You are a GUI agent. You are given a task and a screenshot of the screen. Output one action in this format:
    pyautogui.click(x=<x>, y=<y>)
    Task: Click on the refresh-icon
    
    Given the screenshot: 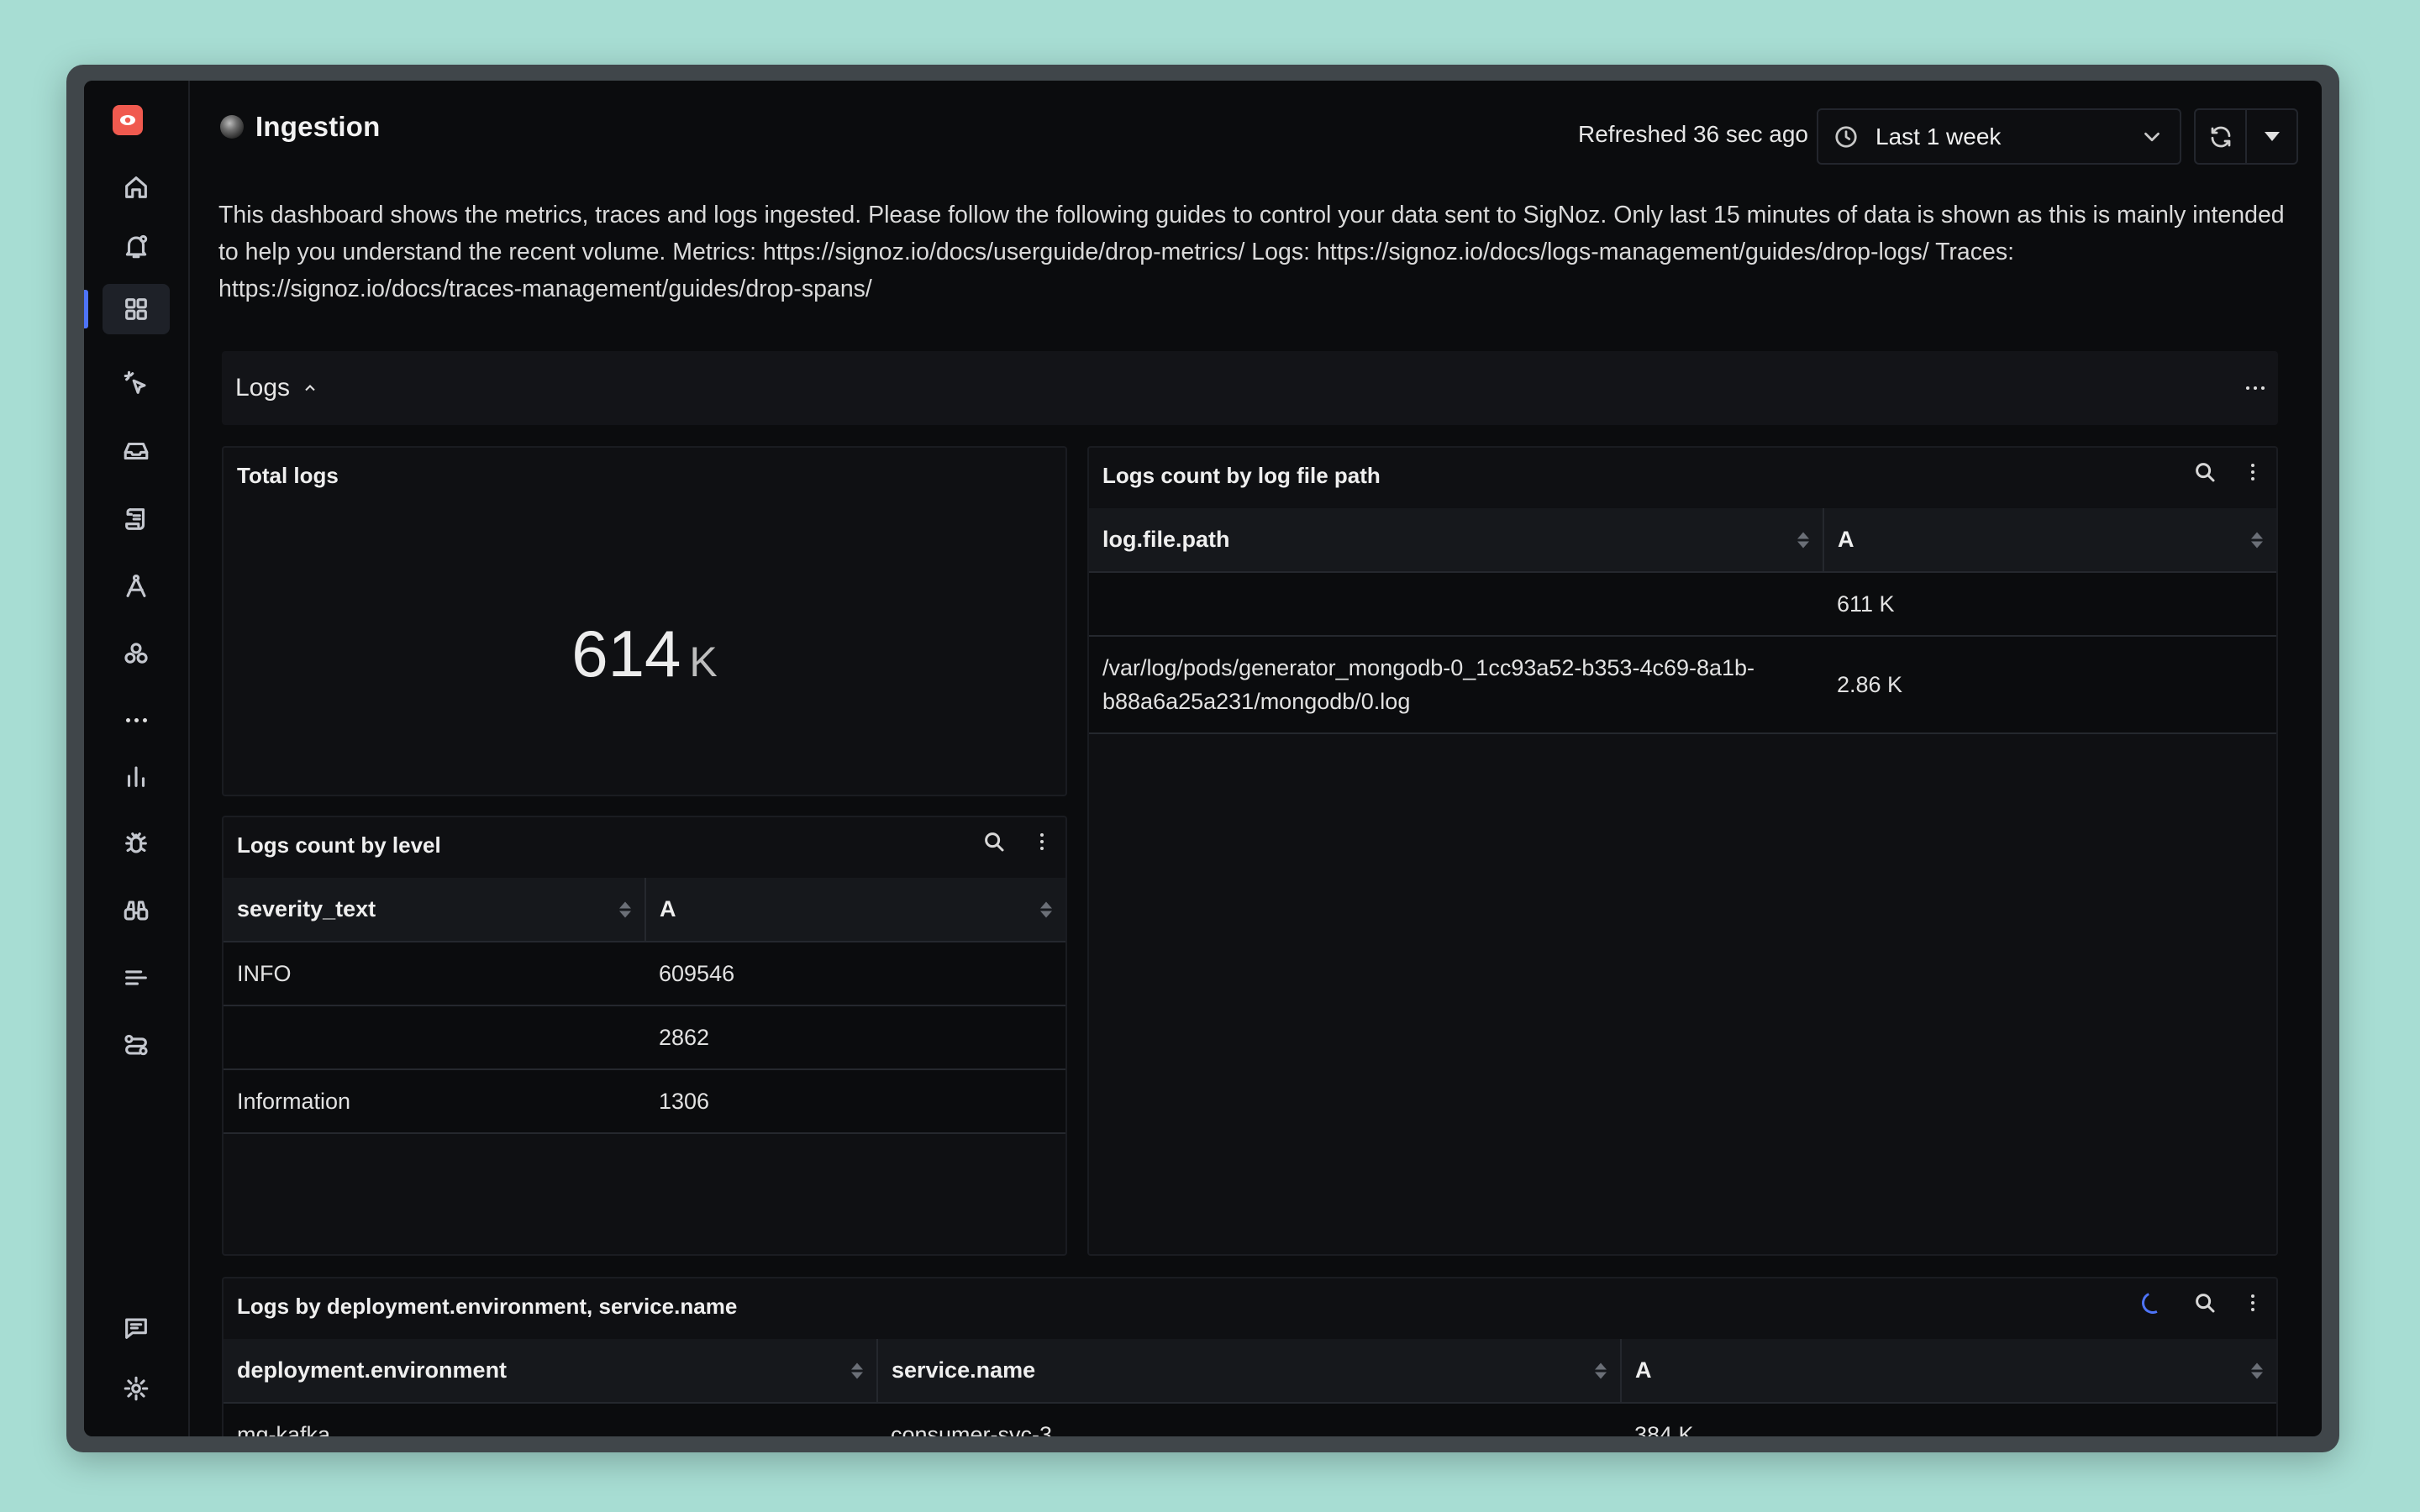 What is the action you would take?
    pyautogui.click(x=2220, y=136)
    